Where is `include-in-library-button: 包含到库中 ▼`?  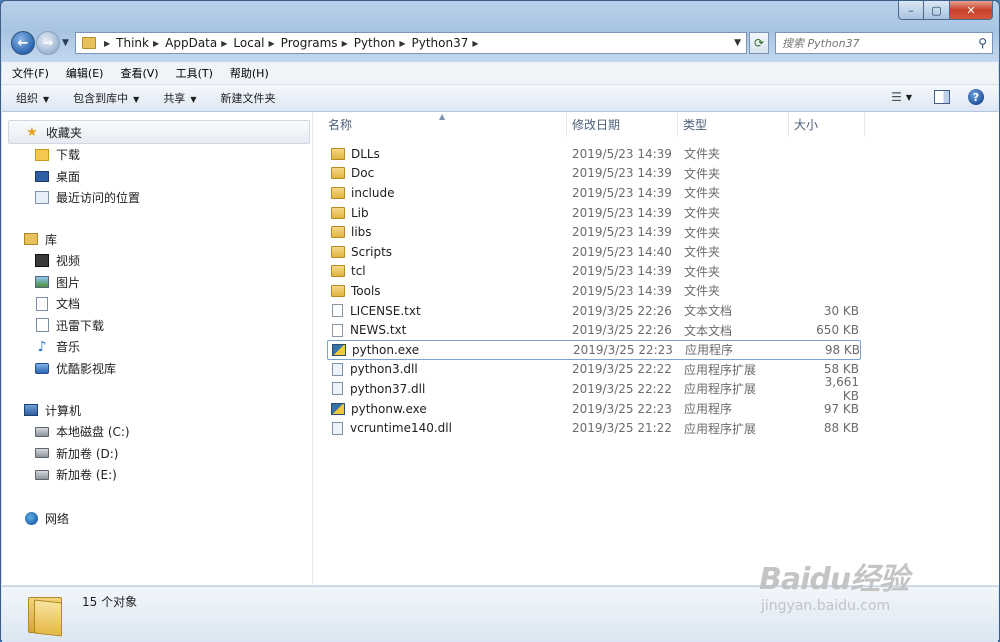 include-in-library-button: 包含到库中 ▼ is located at coordinates (106, 98).